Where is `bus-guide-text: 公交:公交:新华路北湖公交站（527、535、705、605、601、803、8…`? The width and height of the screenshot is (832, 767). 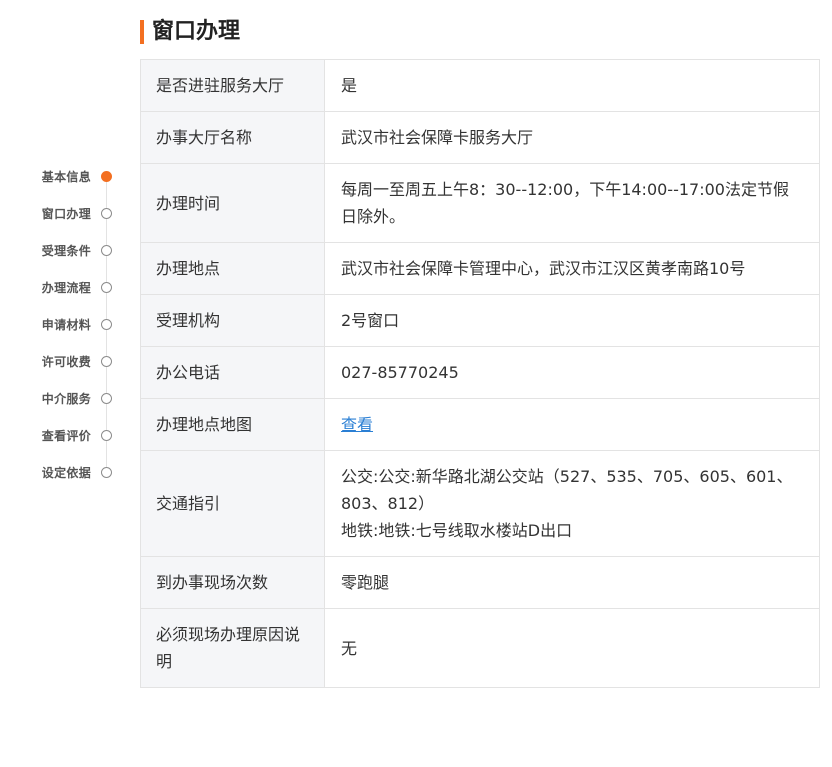 bus-guide-text: 公交:公交:新华路北湖公交站（527、535、705、605、601、803、8… is located at coordinates (567, 490).